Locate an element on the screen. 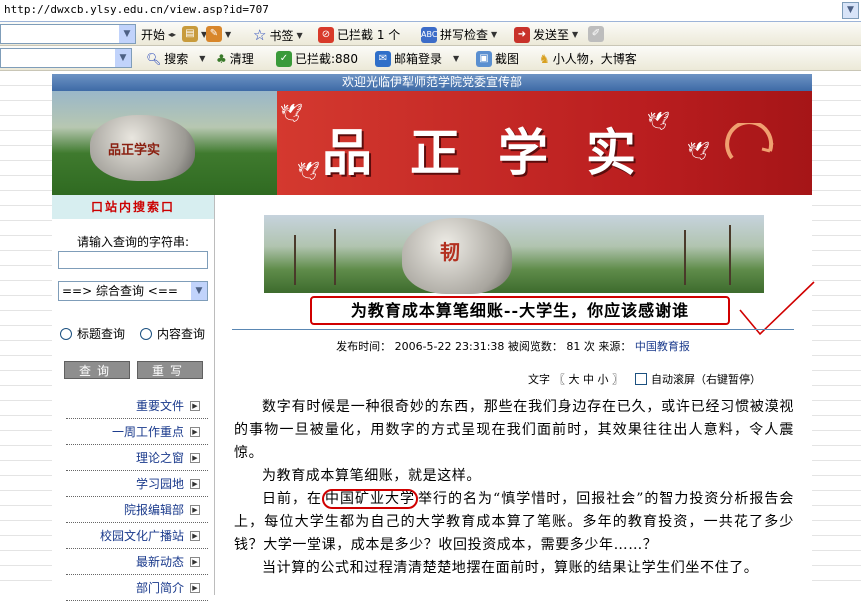 The height and width of the screenshot is (601, 861). clear-label: 清理 is located at coordinates (241, 59).